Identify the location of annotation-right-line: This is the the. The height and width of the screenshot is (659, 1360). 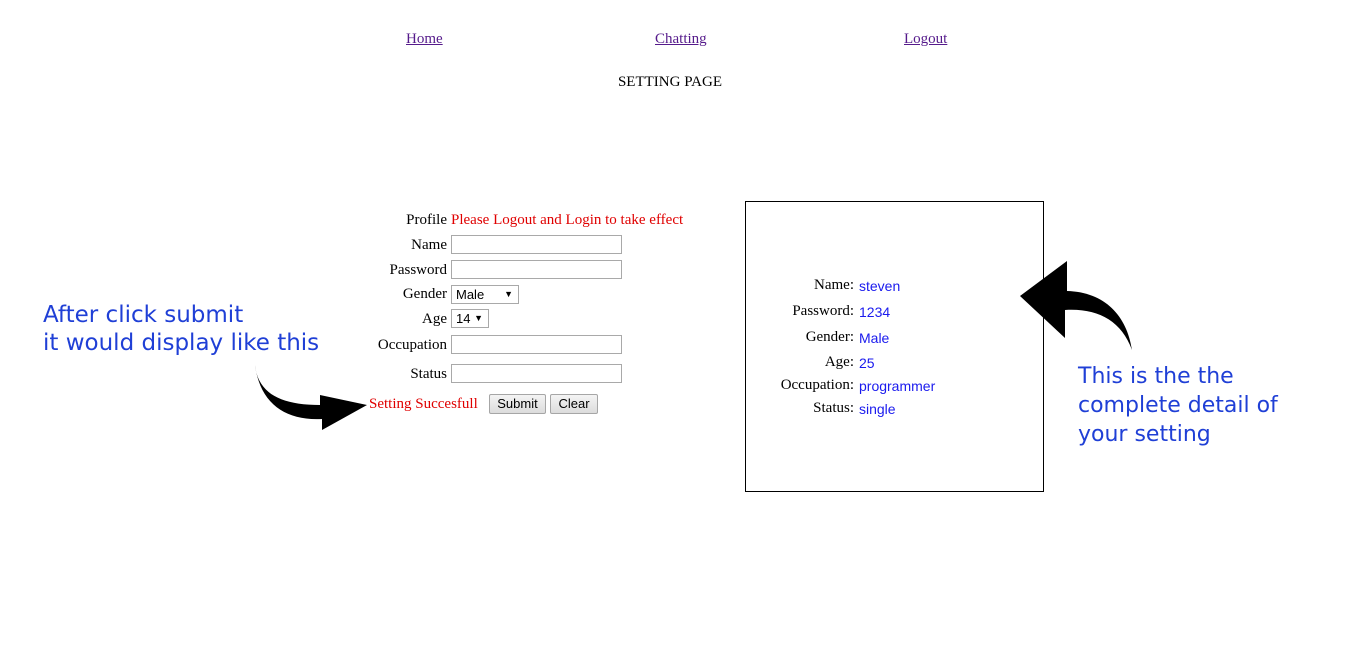
(1156, 376).